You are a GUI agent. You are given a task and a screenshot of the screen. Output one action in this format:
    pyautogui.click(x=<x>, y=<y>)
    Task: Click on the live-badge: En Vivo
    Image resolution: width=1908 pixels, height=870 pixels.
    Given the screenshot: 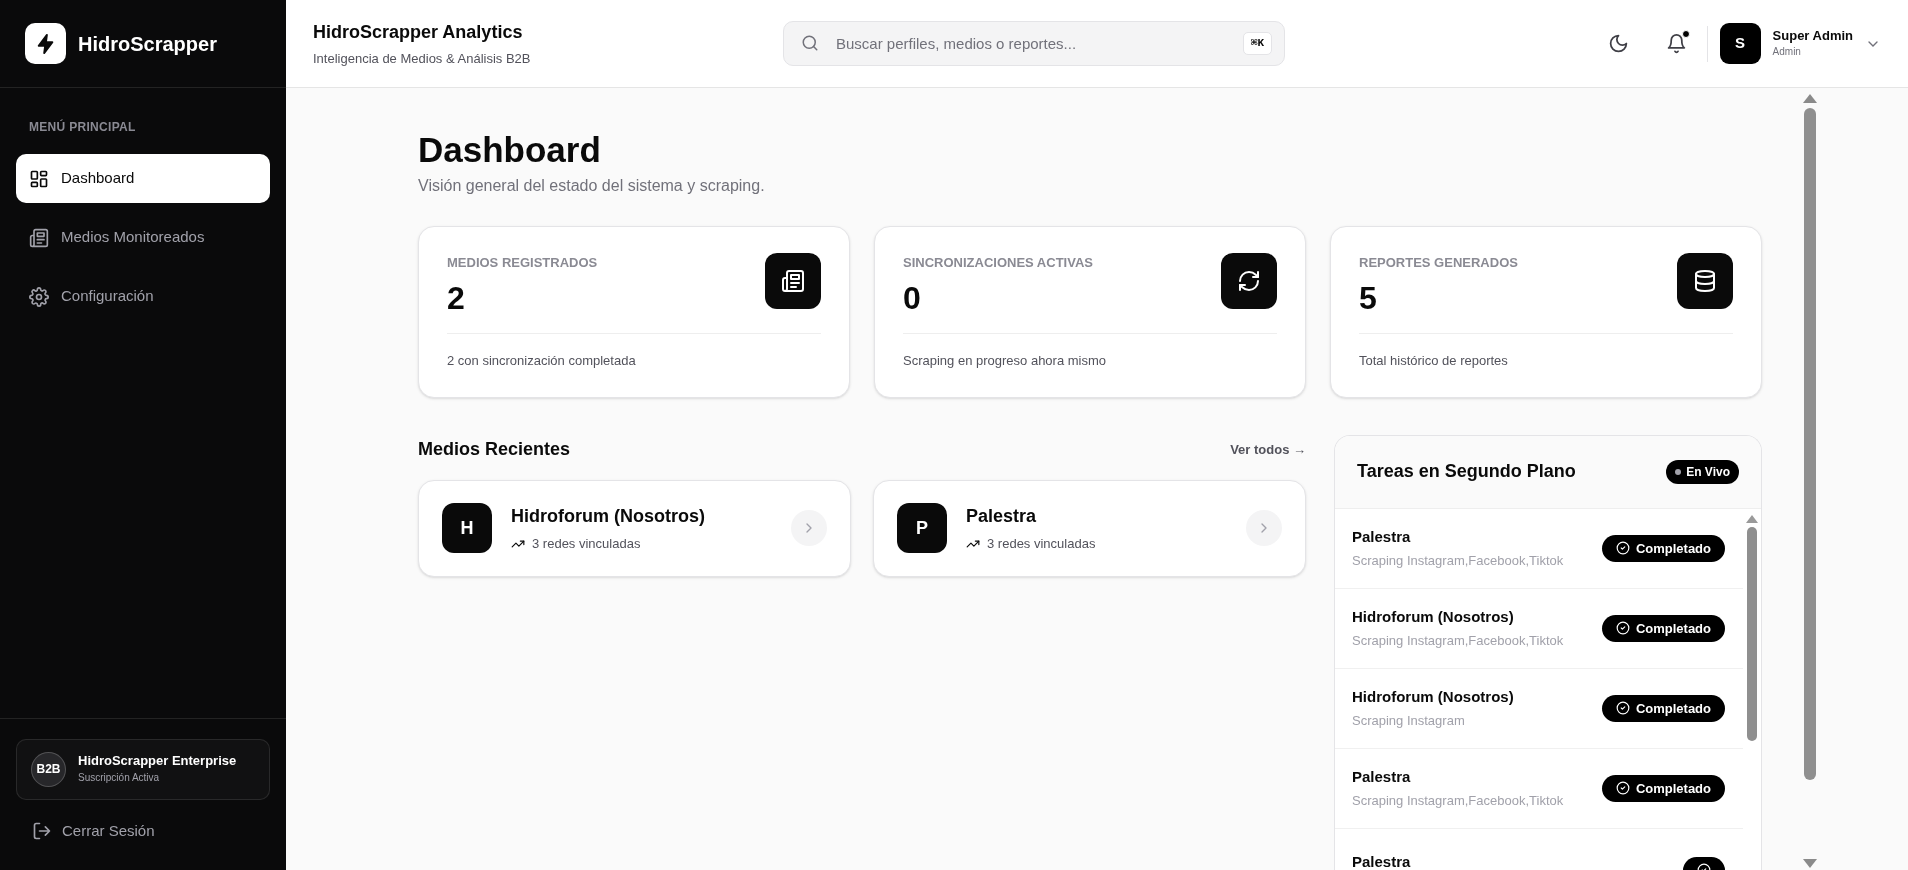 What is the action you would take?
    pyautogui.click(x=1702, y=471)
    